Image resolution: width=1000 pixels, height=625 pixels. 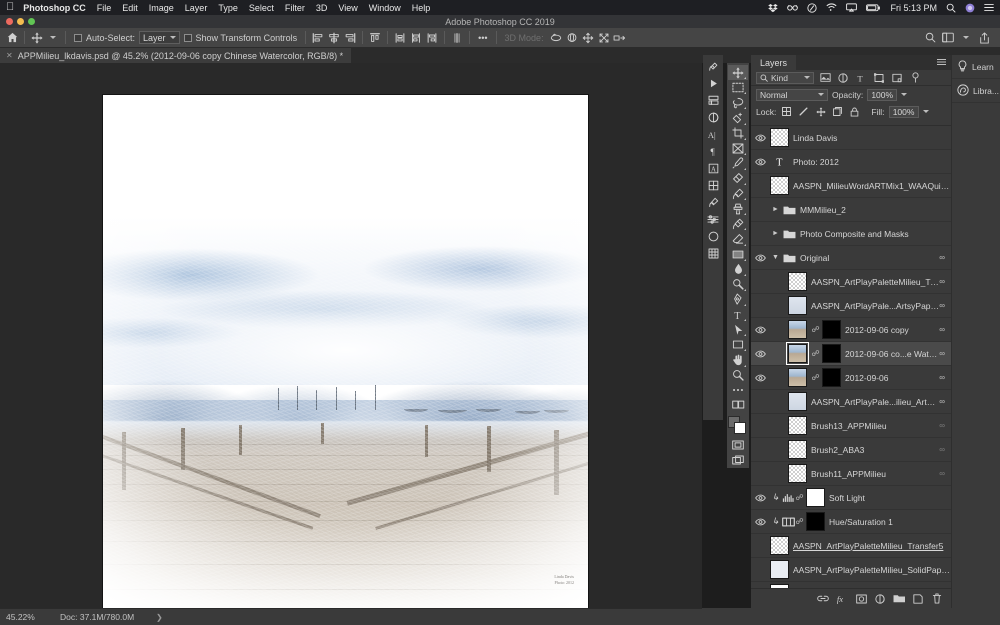 What do you see at coordinates (970, 8) in the screenshot?
I see `siri-icon` at bounding box center [970, 8].